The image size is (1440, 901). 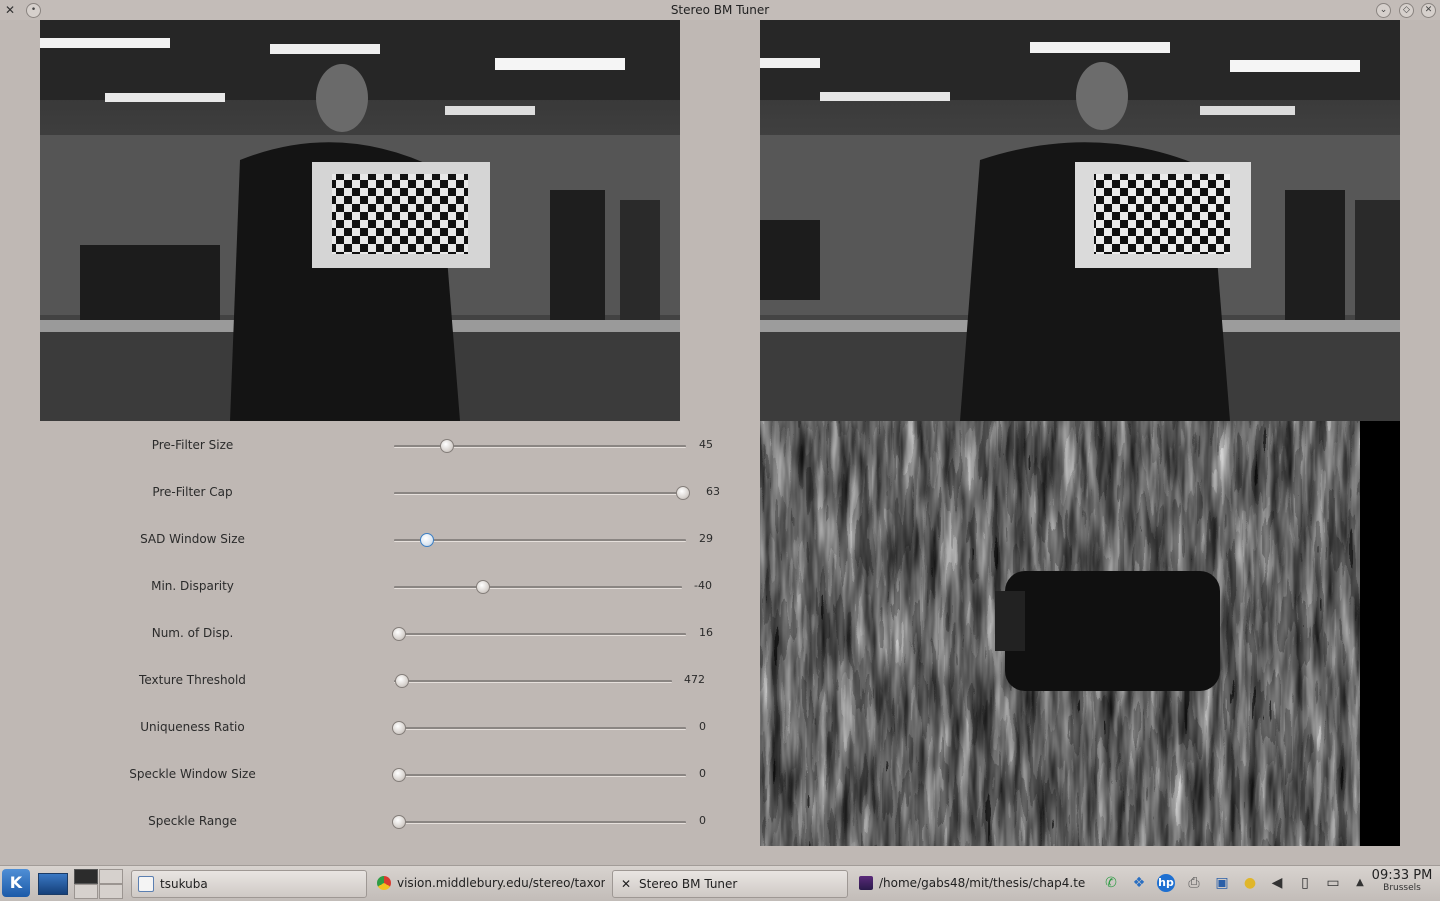 What do you see at coordinates (192, 727) in the screenshot?
I see `slider-label: Uniqueness Ratio` at bounding box center [192, 727].